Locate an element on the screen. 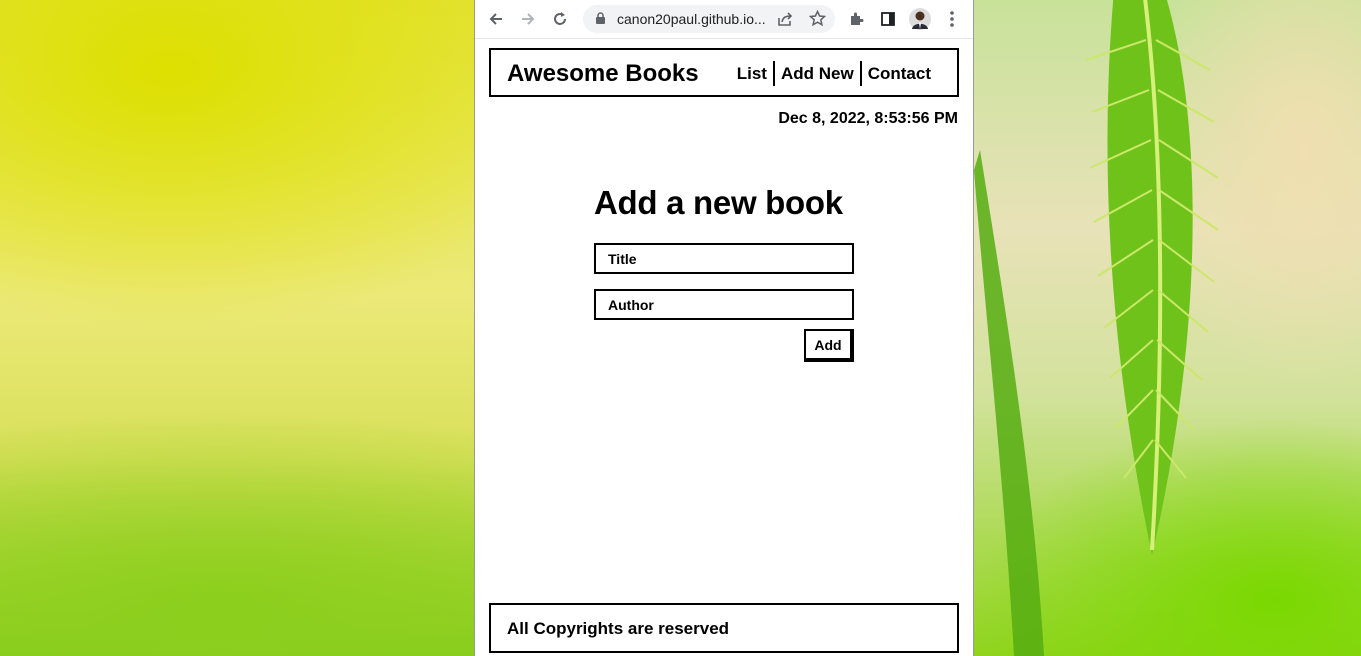 The image size is (1361, 656). extensions-icon is located at coordinates (856, 19).